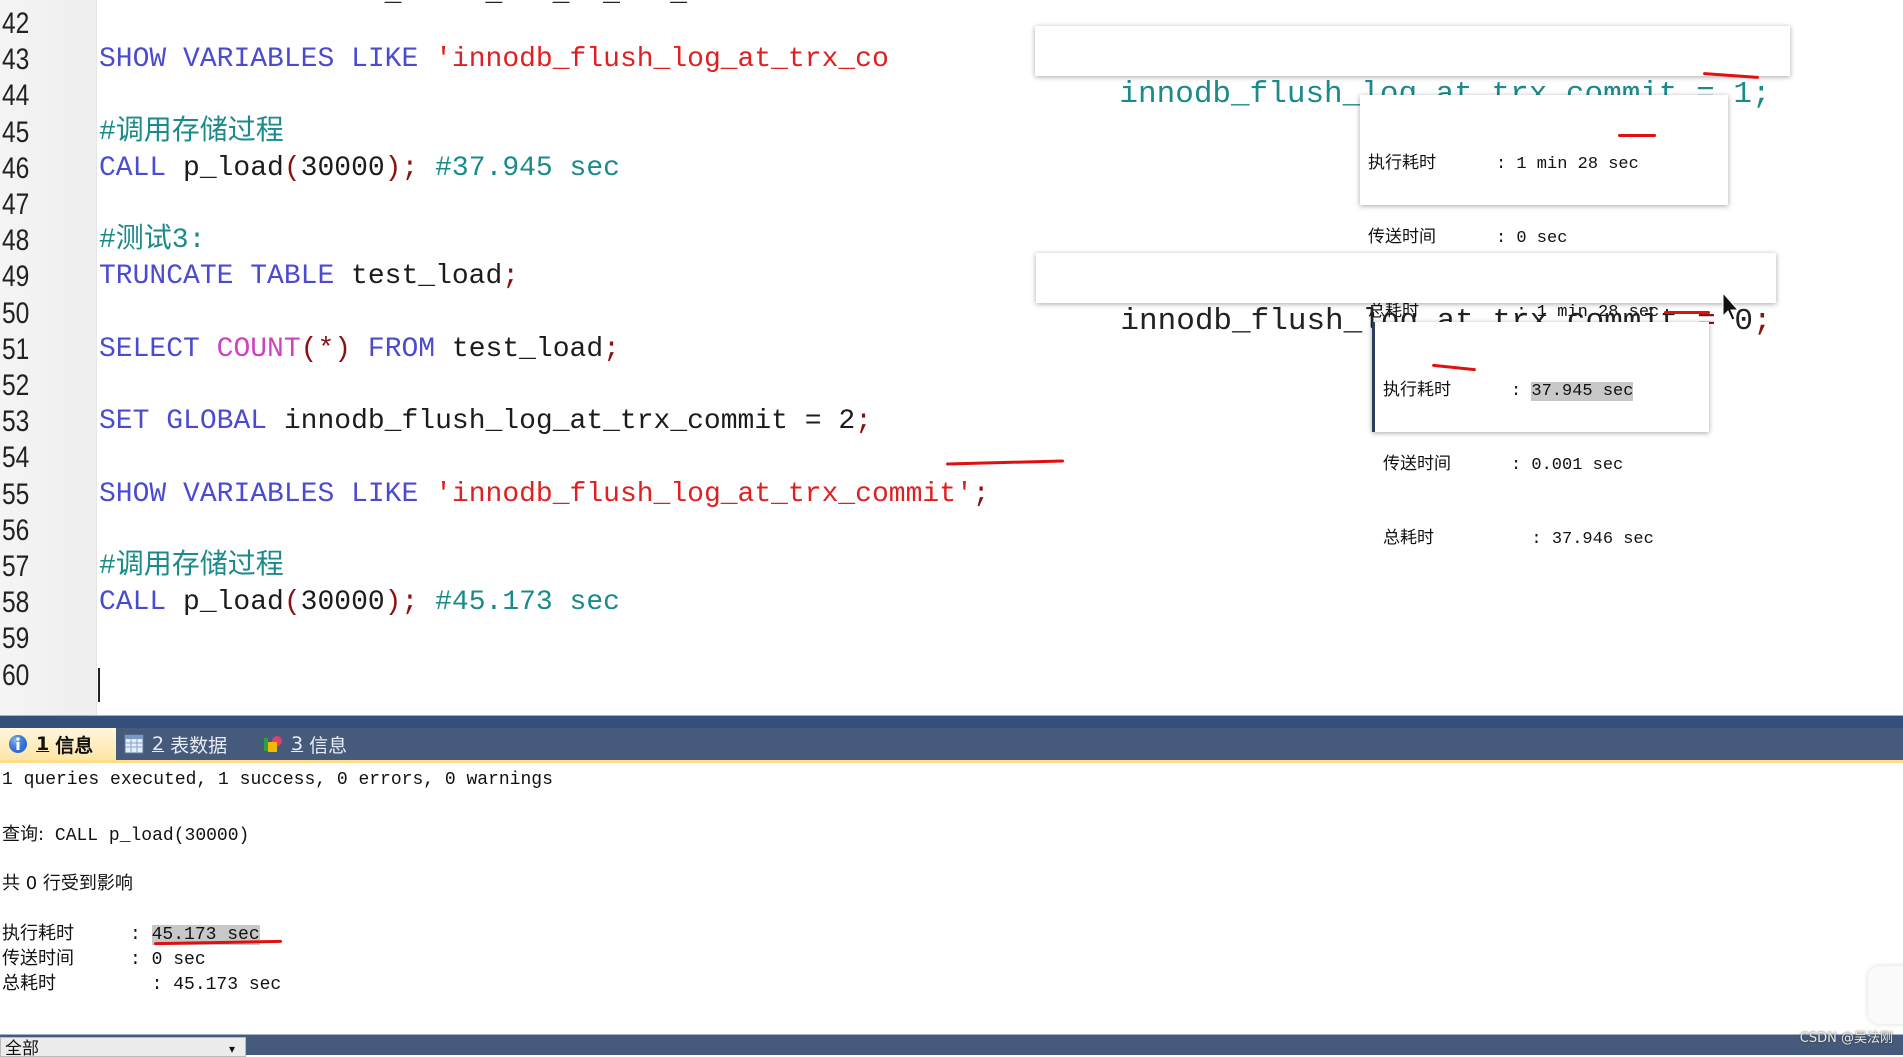  Describe the element at coordinates (292, 277) in the screenshot. I see `code-token: TABLE` at that location.